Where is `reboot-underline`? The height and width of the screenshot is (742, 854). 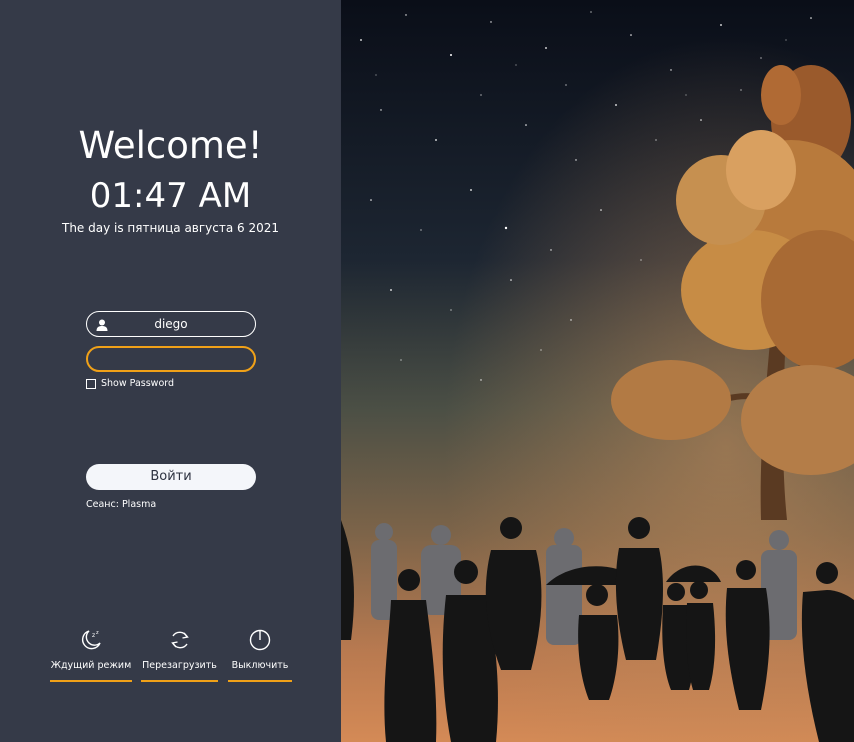 reboot-underline is located at coordinates (179, 681).